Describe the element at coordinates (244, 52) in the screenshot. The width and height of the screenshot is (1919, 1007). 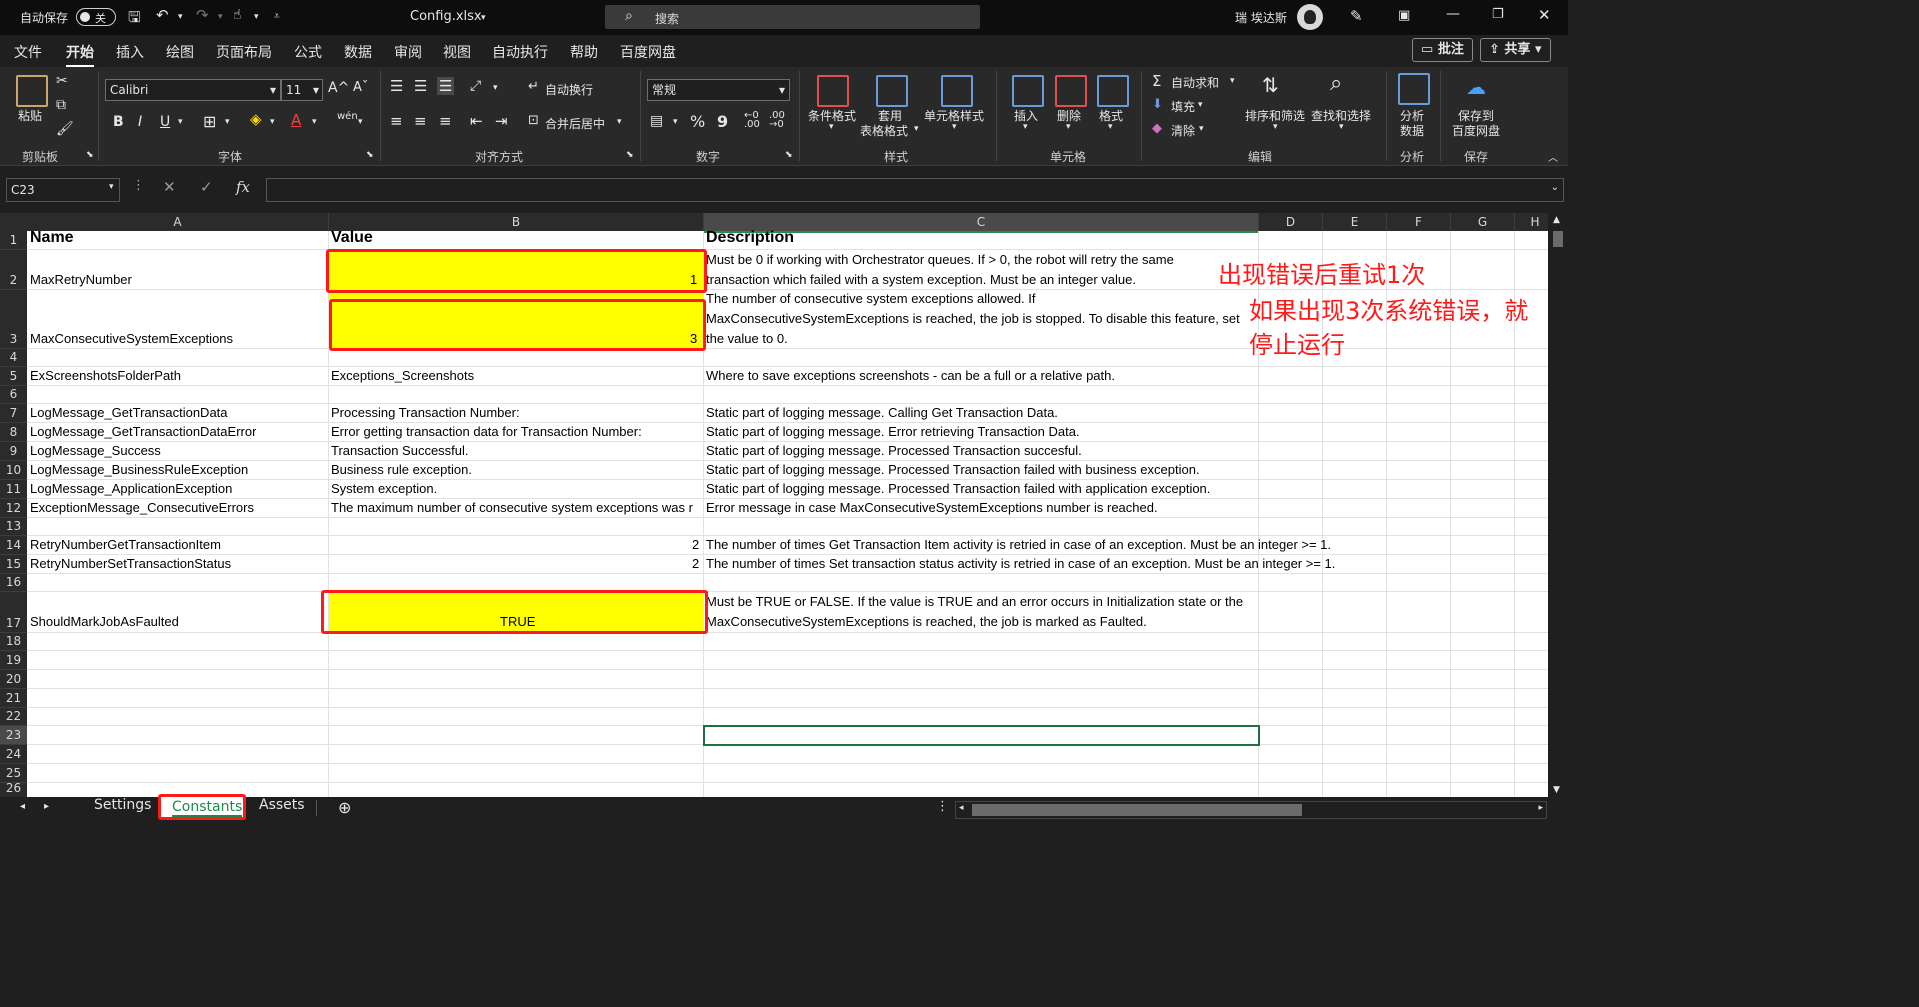
I see `tab-page-layout: 页面布局` at that location.